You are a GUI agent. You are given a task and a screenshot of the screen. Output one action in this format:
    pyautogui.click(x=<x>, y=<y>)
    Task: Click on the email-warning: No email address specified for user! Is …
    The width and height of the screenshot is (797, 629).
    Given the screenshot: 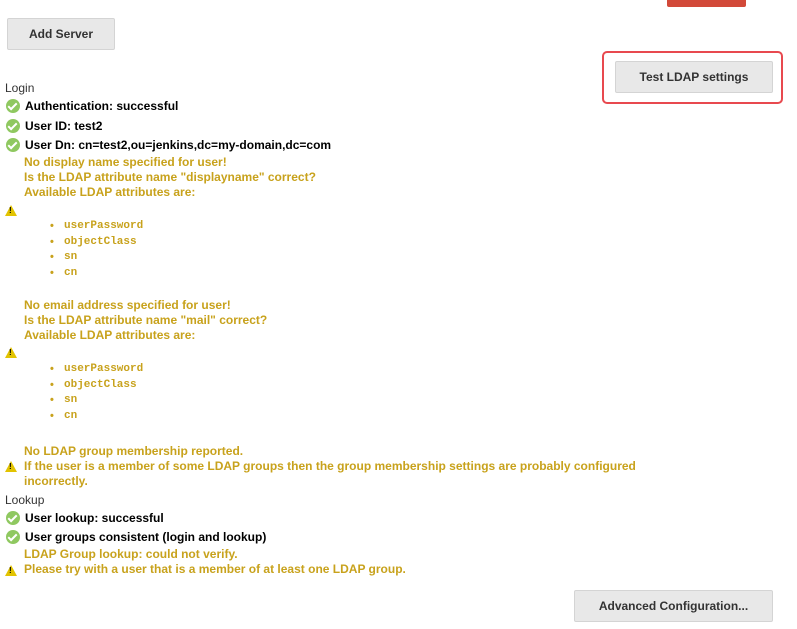 What is the action you would take?
    pyautogui.click(x=145, y=320)
    